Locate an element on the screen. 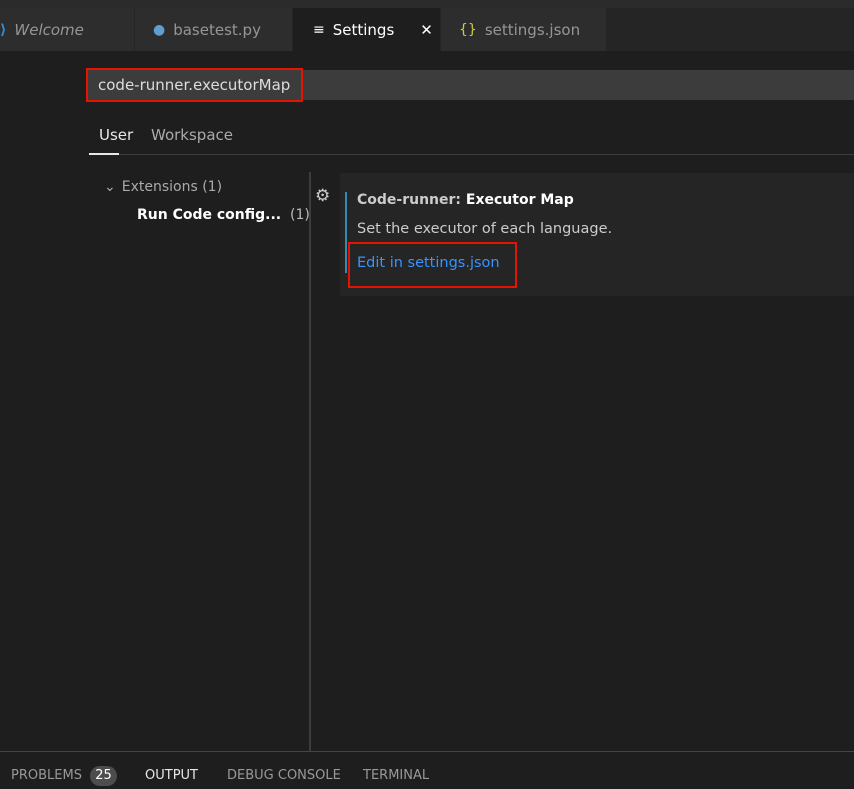  tab-problems: PROBLEMS is located at coordinates (46, 775).